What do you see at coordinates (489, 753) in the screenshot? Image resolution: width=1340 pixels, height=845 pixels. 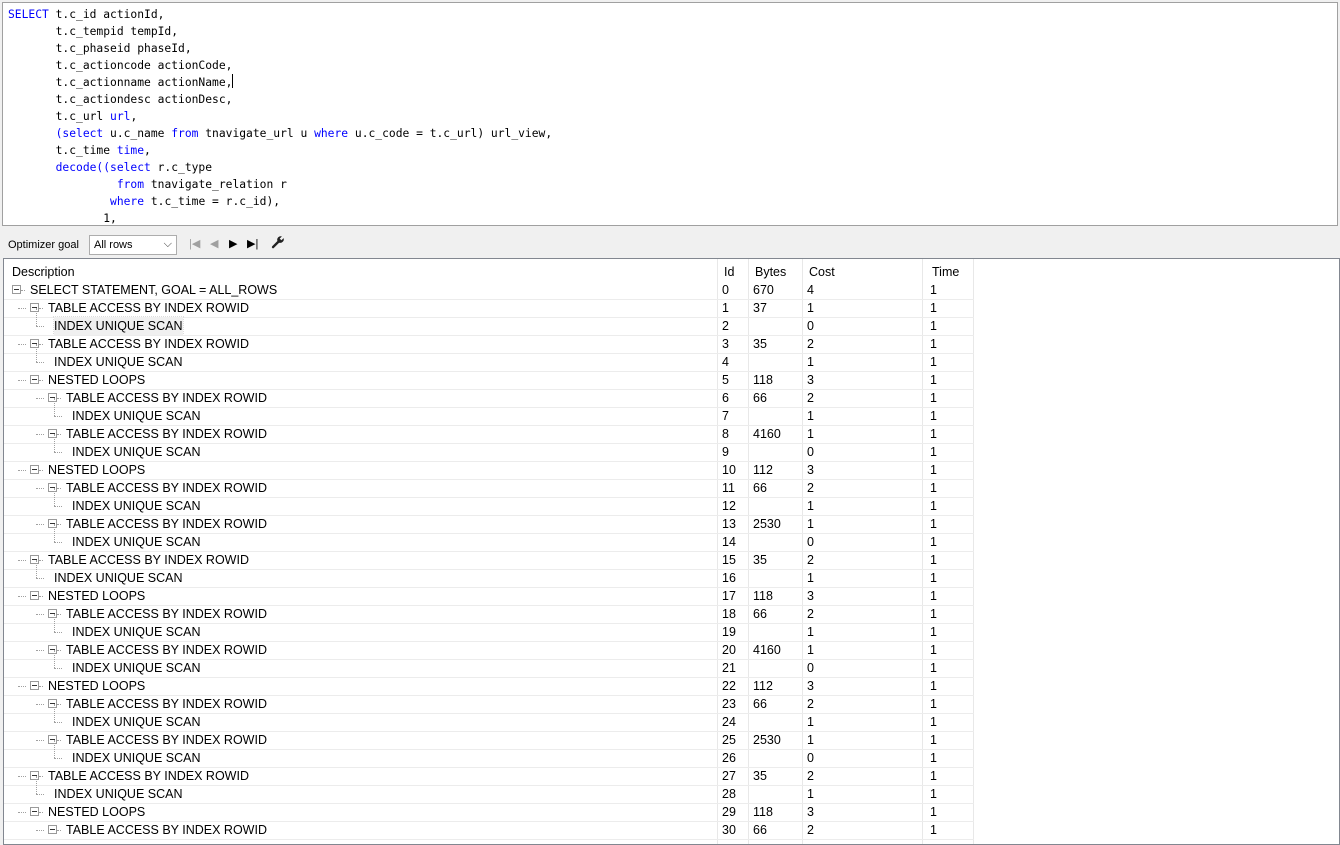 I see `plan-row: INDEX UNIQUE SCAN 26 0 1` at bounding box center [489, 753].